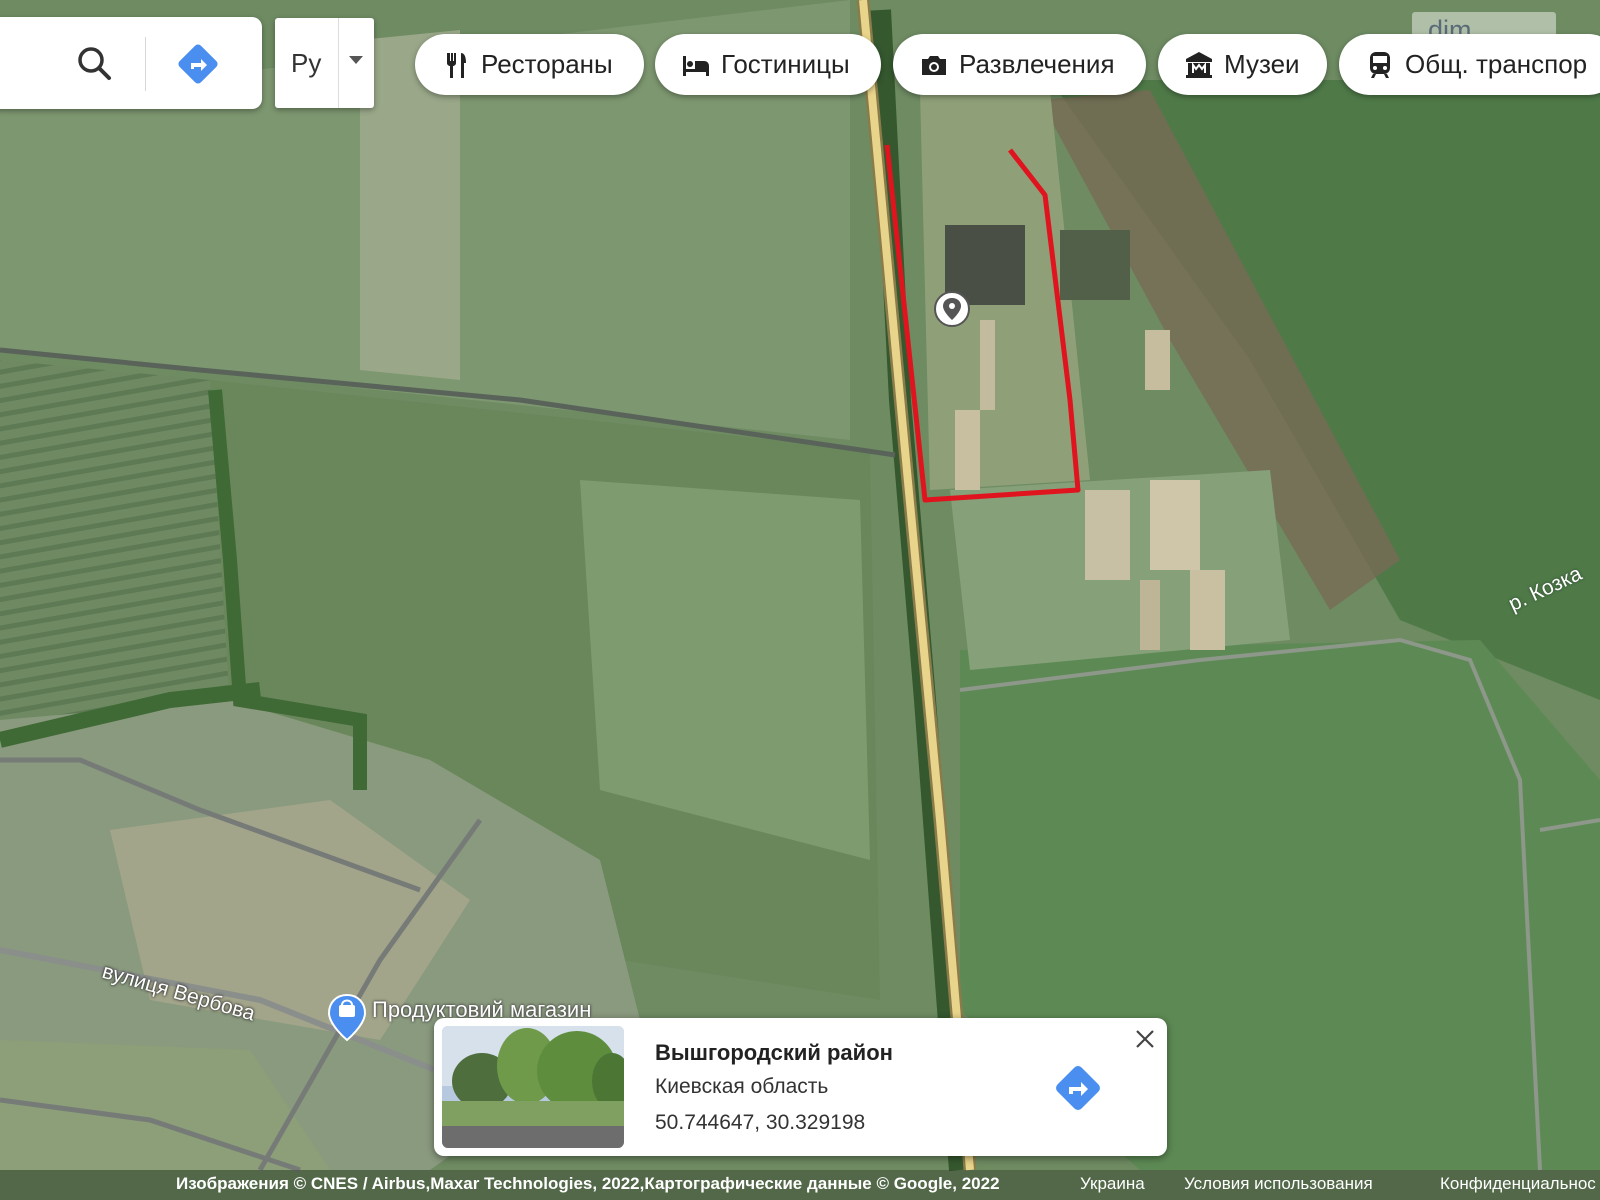  I want to click on hotel-icon, so click(696, 65).